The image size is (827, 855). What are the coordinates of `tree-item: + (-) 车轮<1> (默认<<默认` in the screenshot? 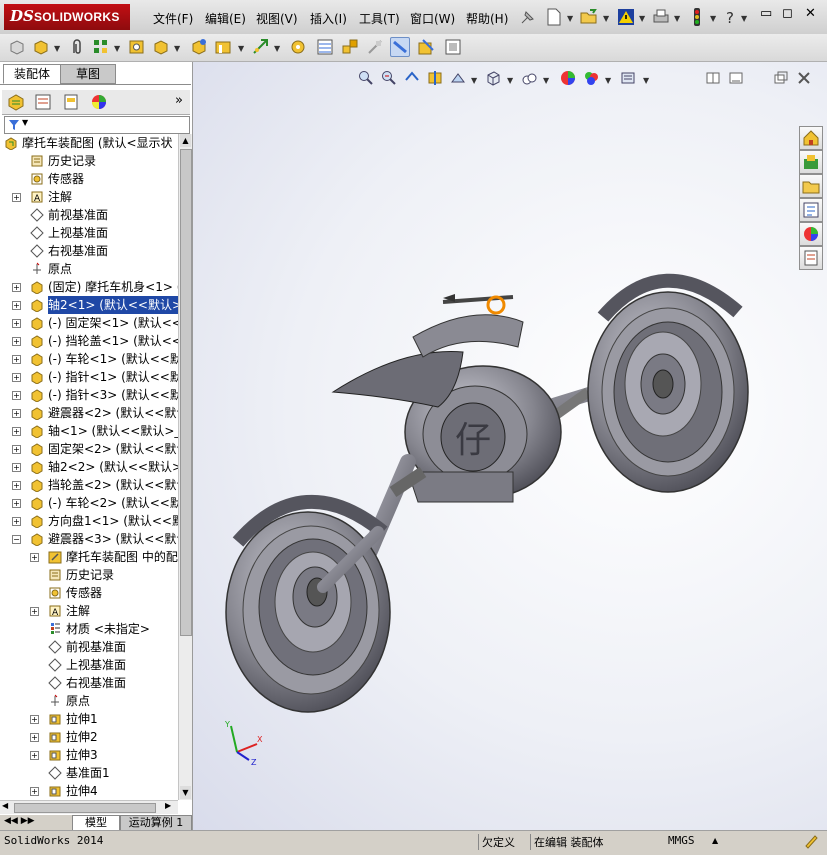 It's located at (89, 359).